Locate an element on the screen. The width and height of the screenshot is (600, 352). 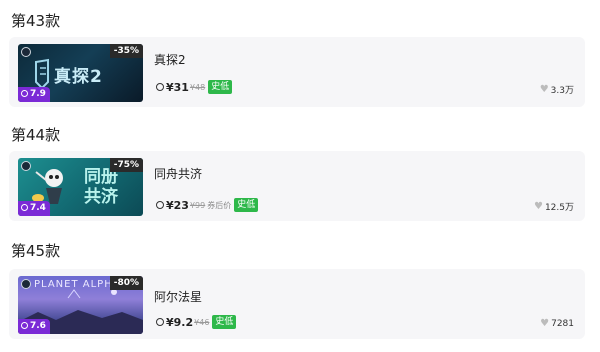
likes: ♥ 7281 is located at coordinates (557, 323).